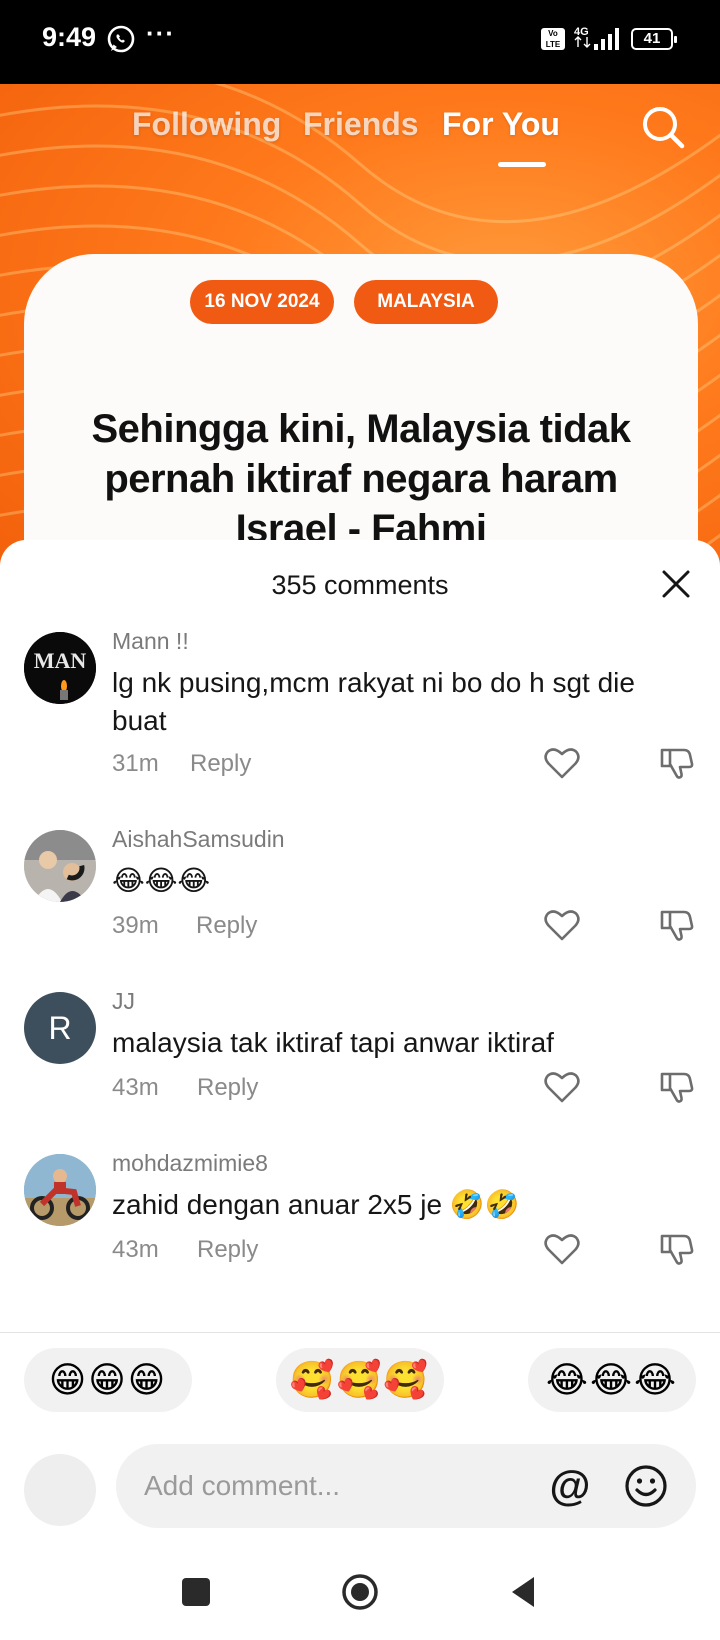 This screenshot has width=720, height=1640. What do you see at coordinates (262, 302) in the screenshot?
I see `date-tag: 16 NOV 2024` at bounding box center [262, 302].